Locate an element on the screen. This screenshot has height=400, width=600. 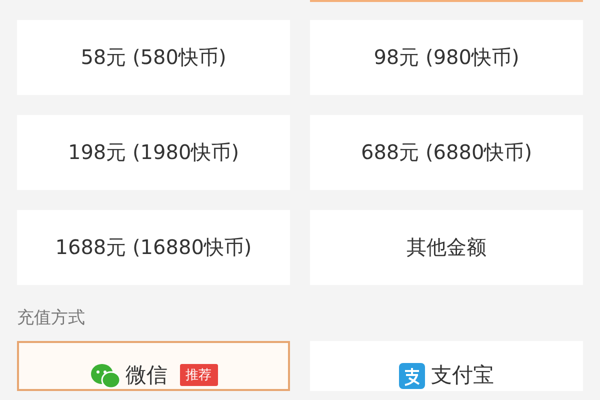
amount-option: 58元 (580快币) is located at coordinates (153, 57).